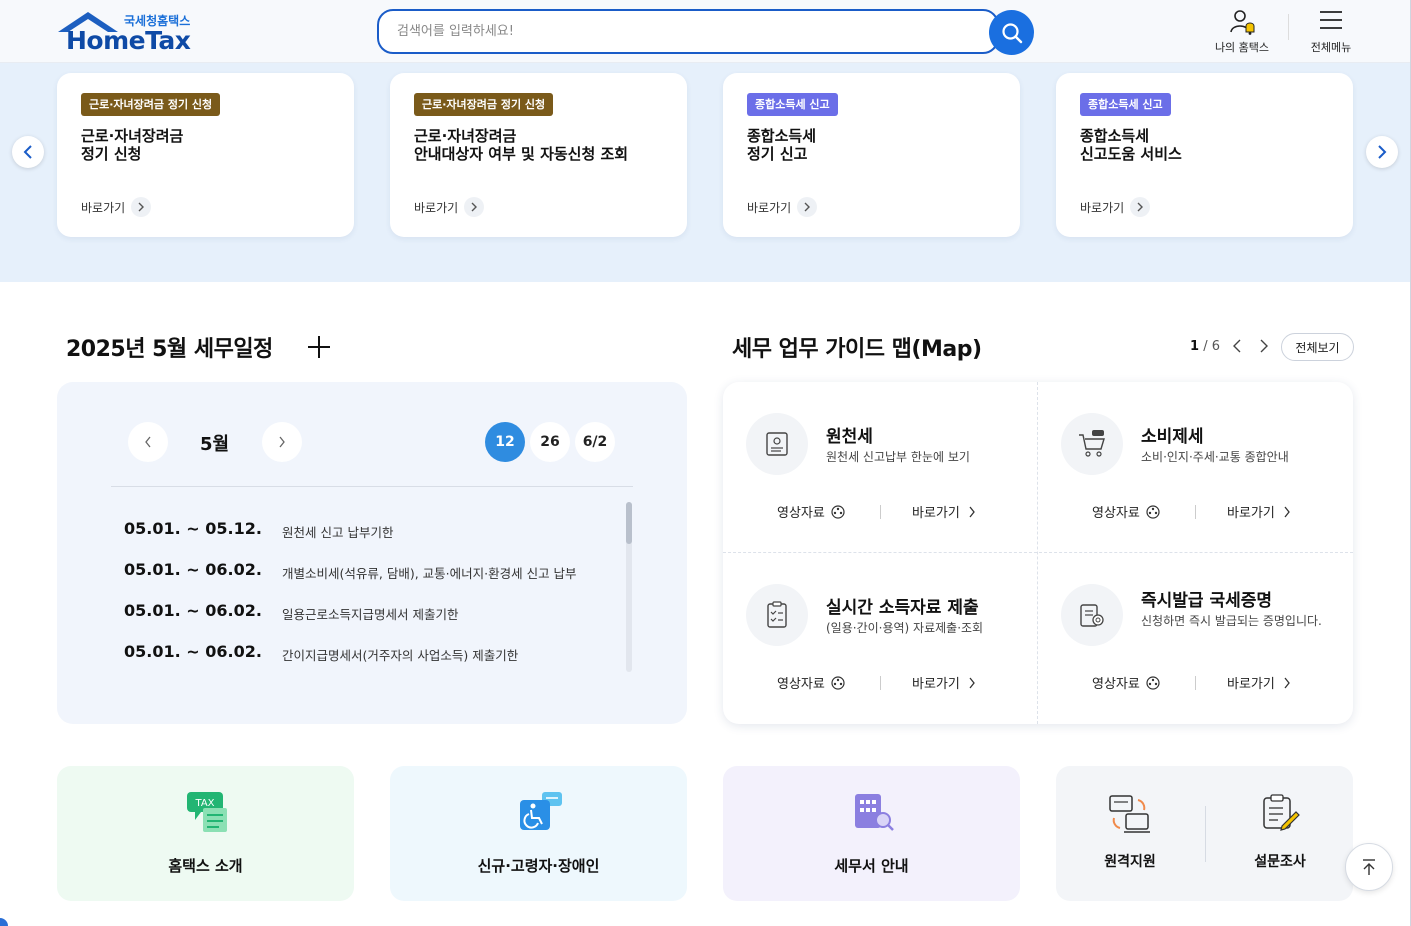 This screenshot has width=1411, height=926. I want to click on guide-item-withholding: 원천세 원천세 신고납부 한눈에 보기 영상자료 바로가기, so click(880, 467).